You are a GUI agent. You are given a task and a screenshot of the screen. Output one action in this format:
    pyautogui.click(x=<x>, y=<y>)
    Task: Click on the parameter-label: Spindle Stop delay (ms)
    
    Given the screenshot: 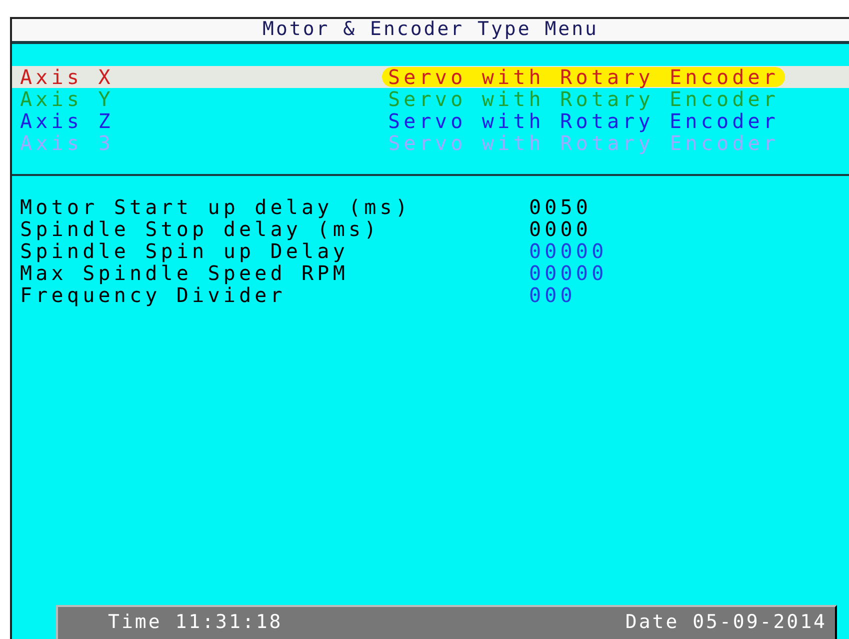 What is the action you would take?
    pyautogui.click(x=200, y=229)
    